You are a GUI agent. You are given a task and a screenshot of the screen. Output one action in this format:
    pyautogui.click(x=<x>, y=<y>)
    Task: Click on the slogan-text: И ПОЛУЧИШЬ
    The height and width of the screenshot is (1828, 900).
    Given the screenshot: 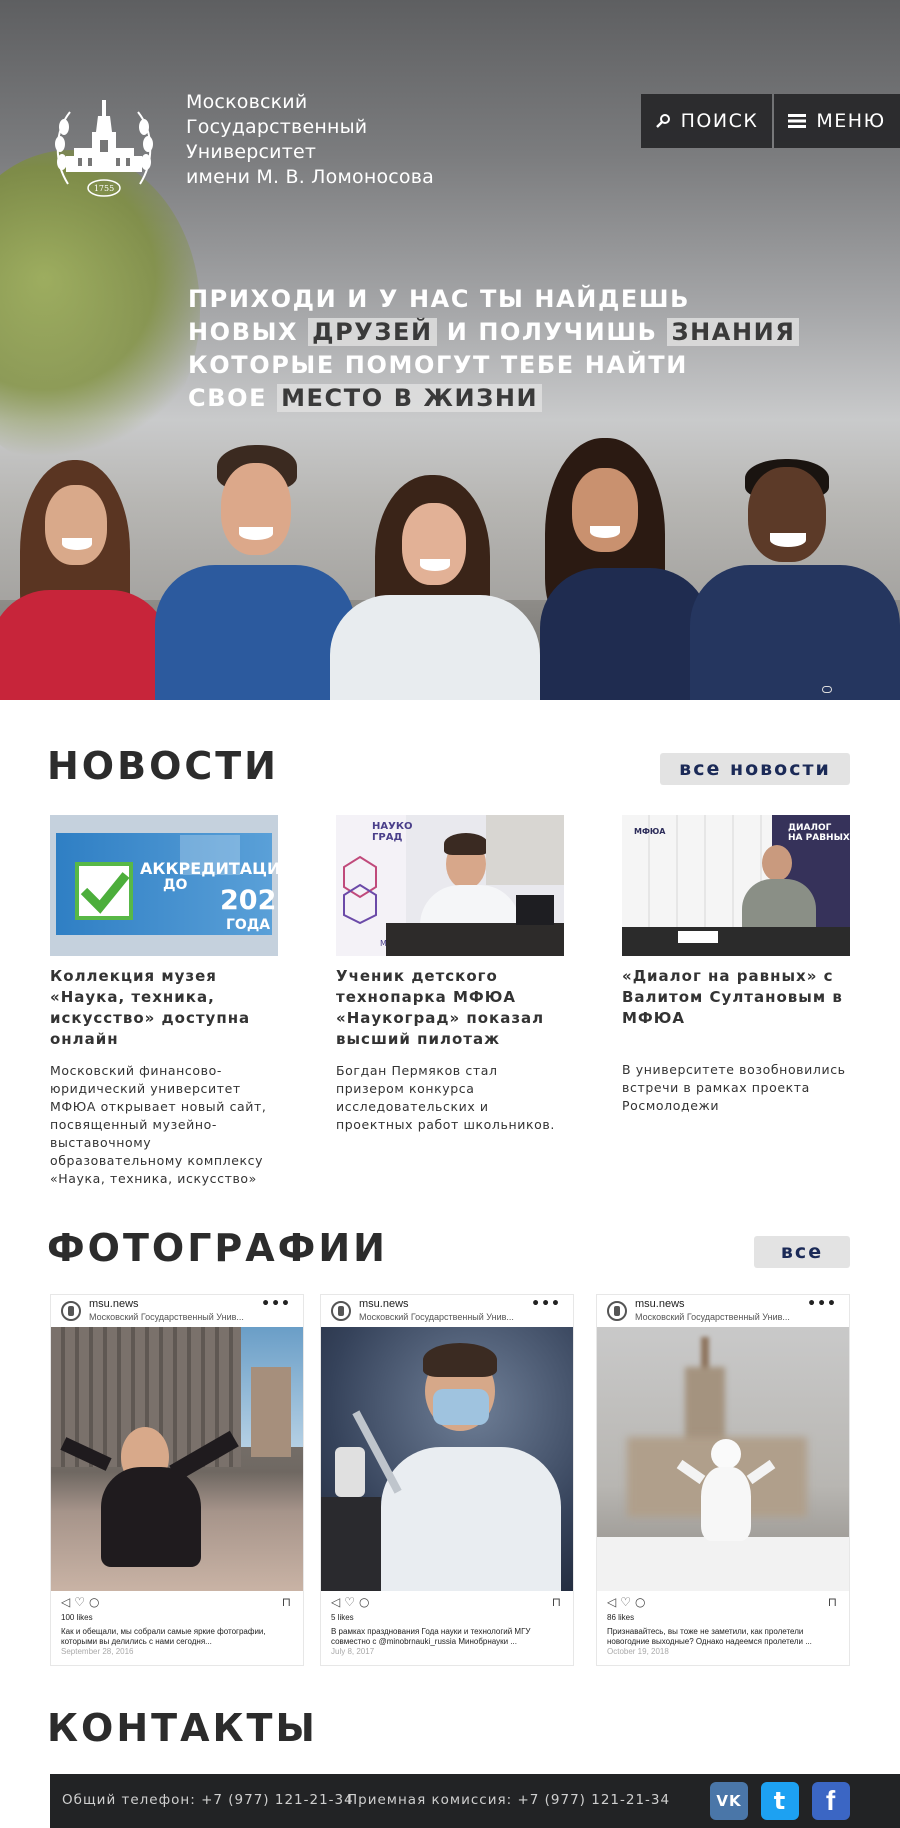 What is the action you would take?
    pyautogui.click(x=552, y=332)
    